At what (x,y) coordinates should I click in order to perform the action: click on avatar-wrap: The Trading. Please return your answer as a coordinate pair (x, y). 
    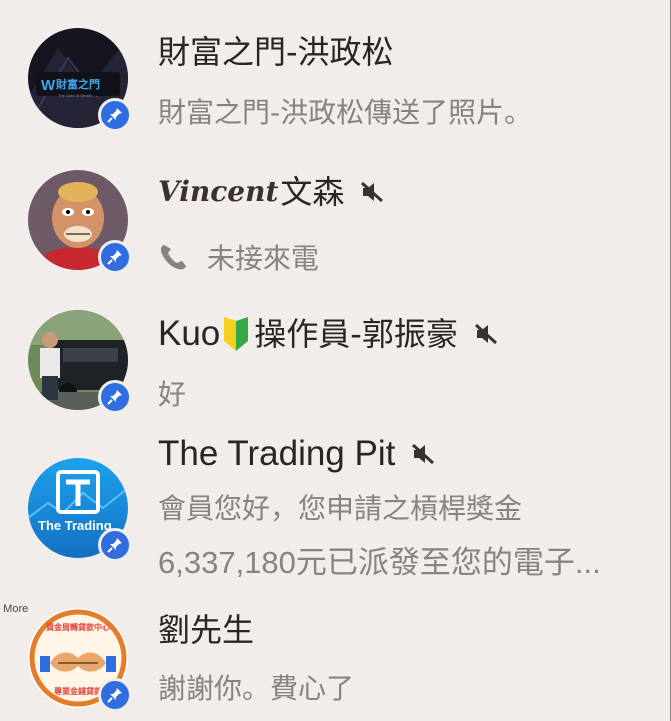
    Looking at the image, I should click on (80, 510).